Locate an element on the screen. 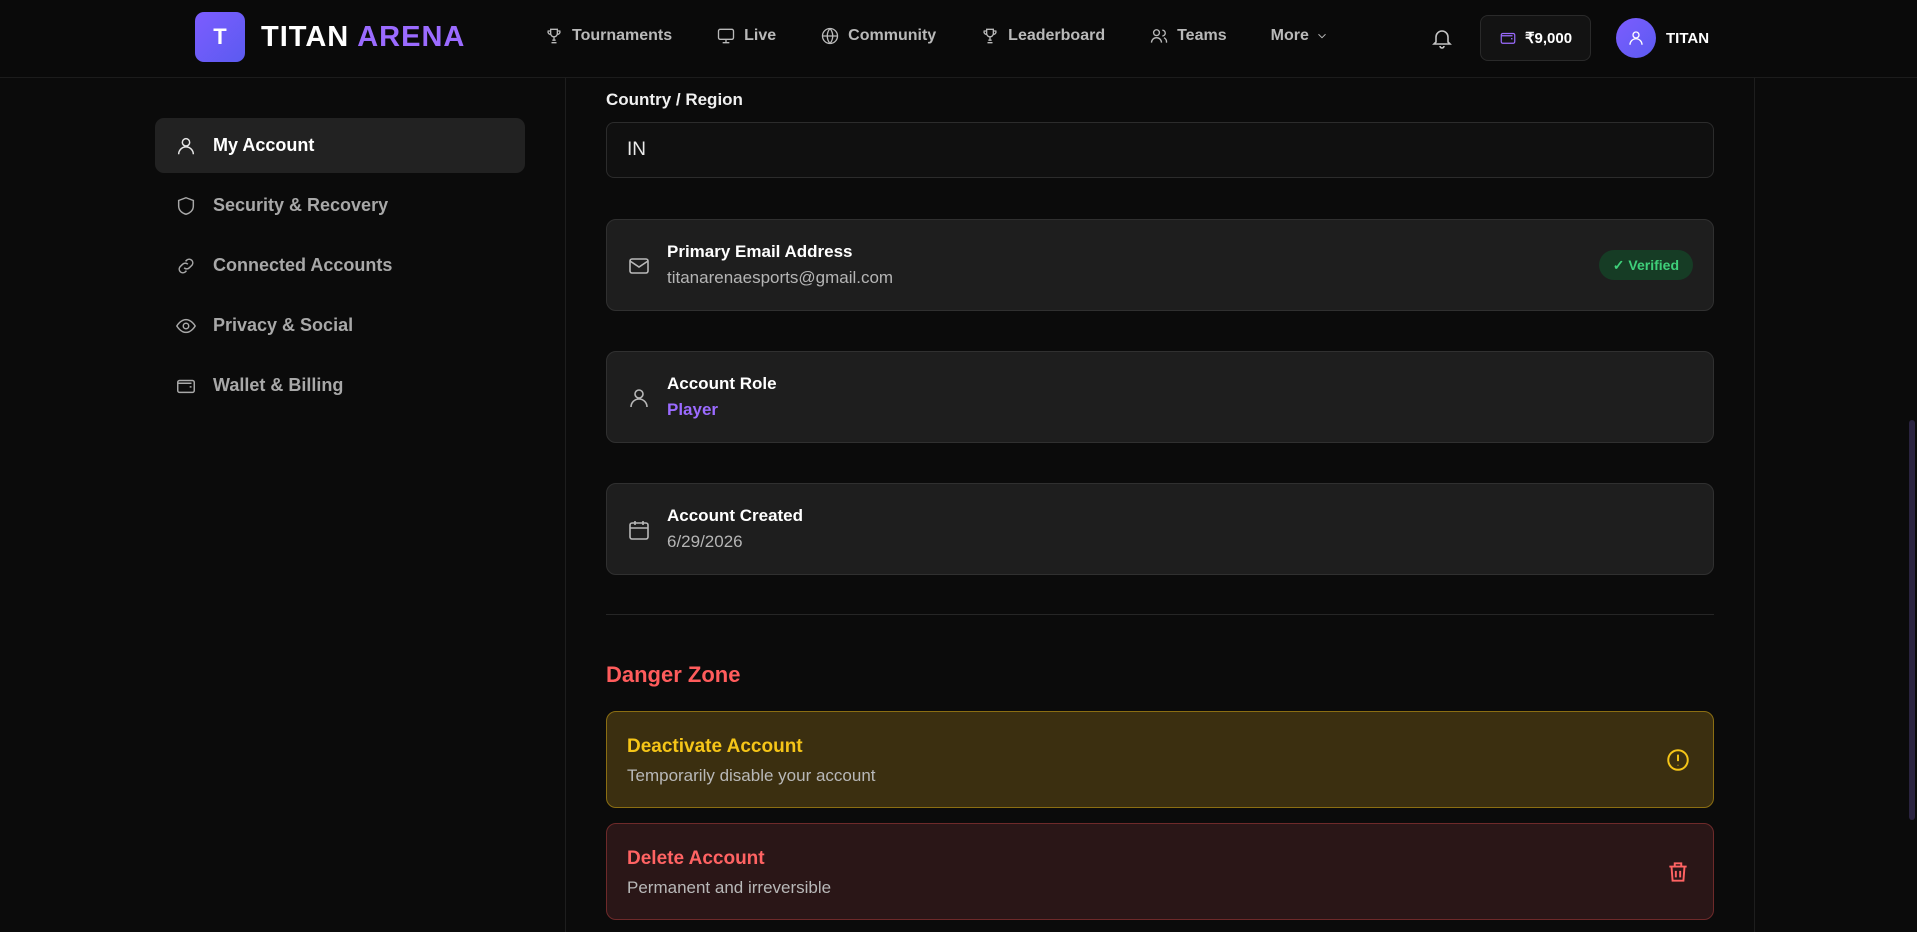 The width and height of the screenshot is (1917, 932). alert-circle-icon is located at coordinates (1678, 760).